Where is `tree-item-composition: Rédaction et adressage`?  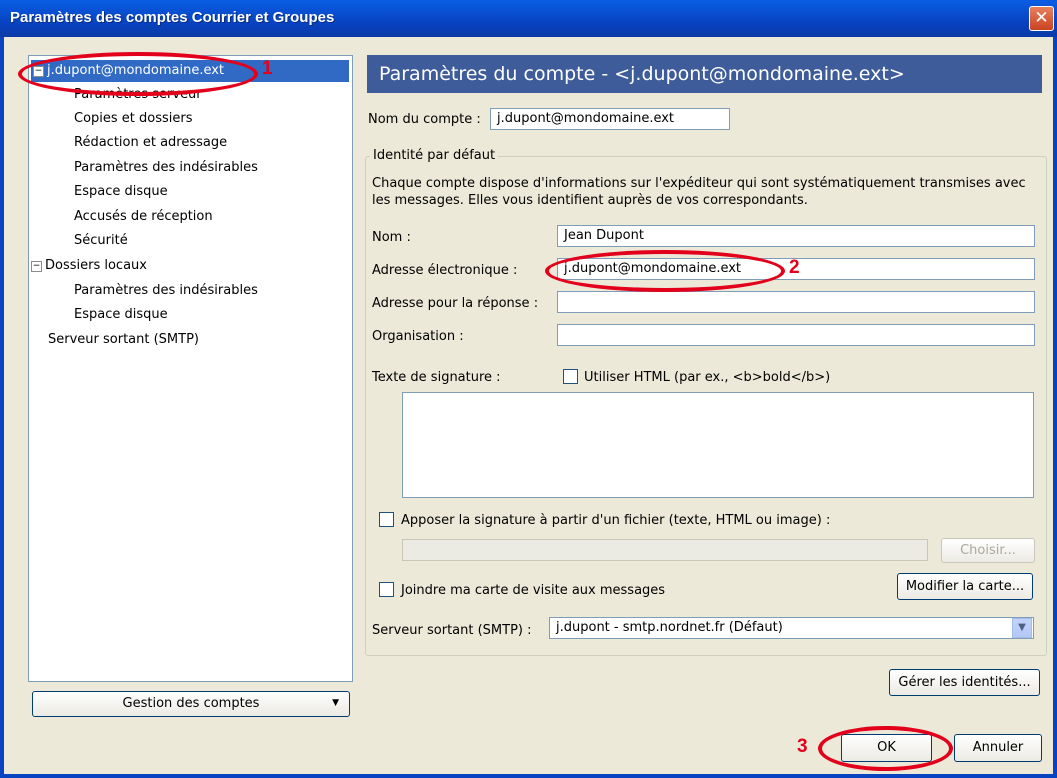 tree-item-composition: Rédaction et adressage is located at coordinates (150, 143).